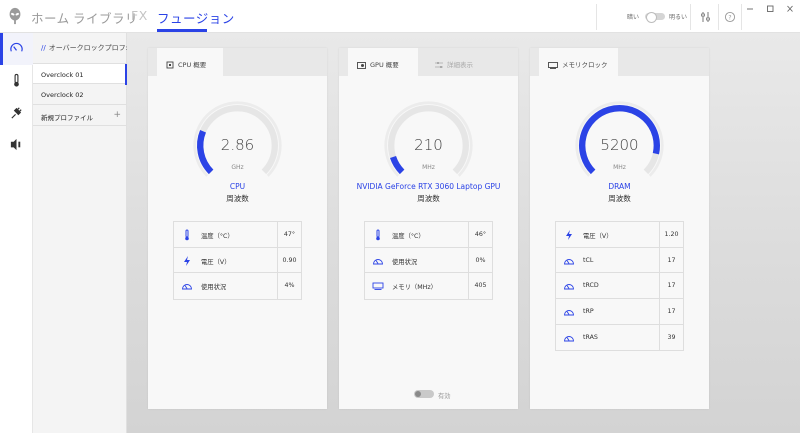 The image size is (800, 433). Describe the element at coordinates (361, 65) in the screenshot. I see `gpu-card-icon` at that location.